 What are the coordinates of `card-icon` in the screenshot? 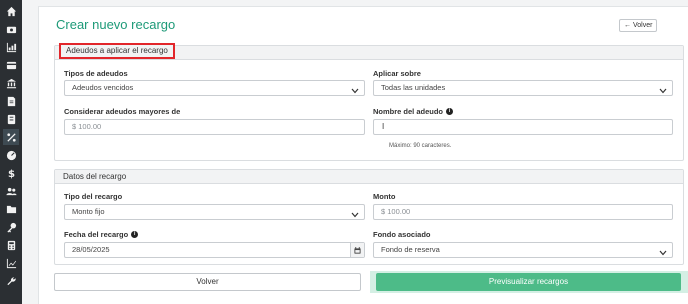 It's located at (11, 65).